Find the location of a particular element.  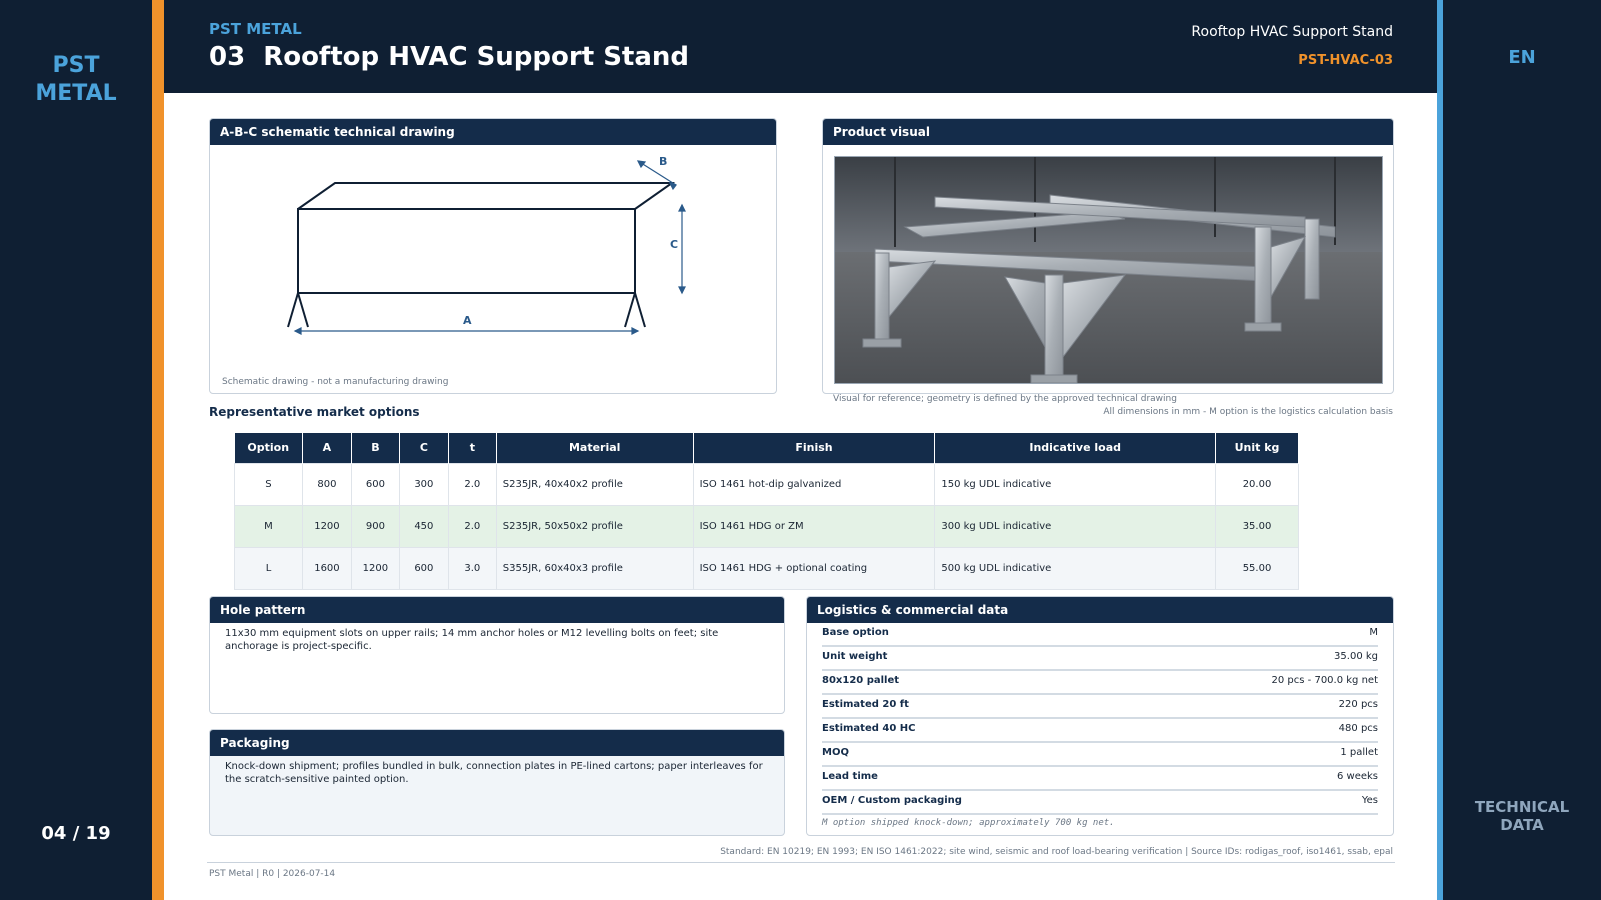

visual-card: Product visual is located at coordinates (1108, 256).